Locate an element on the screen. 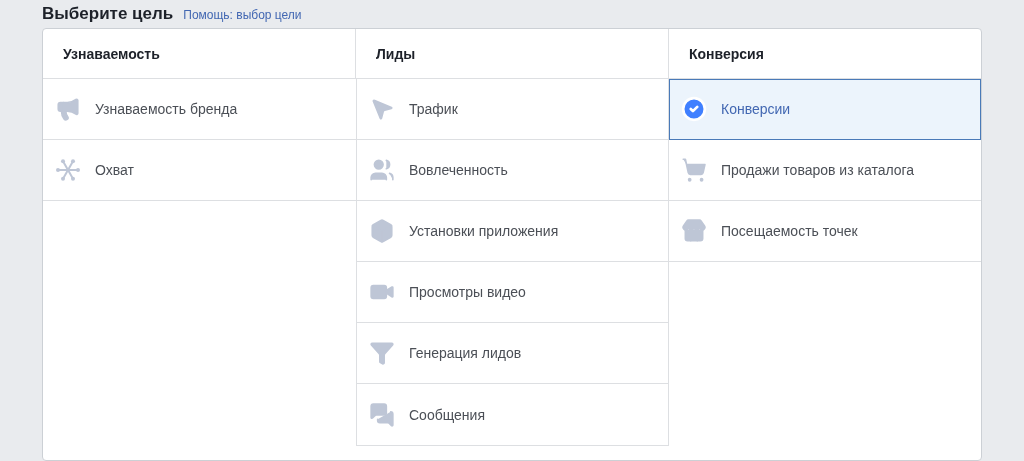 The height and width of the screenshot is (461, 1024). objective-option: Охват is located at coordinates (199, 170).